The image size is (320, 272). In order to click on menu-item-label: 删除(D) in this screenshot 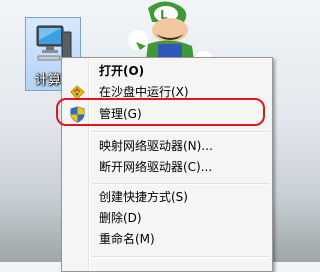, I will do `click(120, 218)`.